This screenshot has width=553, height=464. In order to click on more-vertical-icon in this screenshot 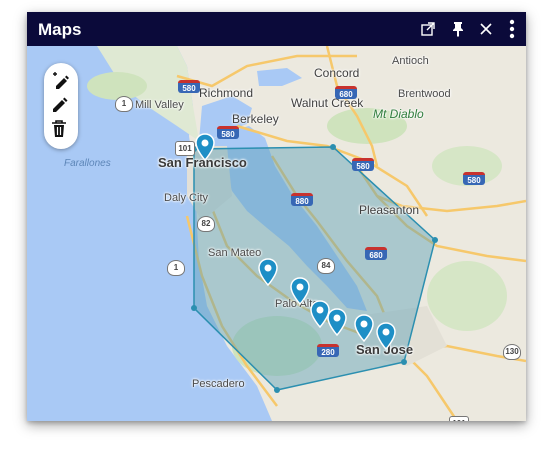, I will do `click(512, 29)`.